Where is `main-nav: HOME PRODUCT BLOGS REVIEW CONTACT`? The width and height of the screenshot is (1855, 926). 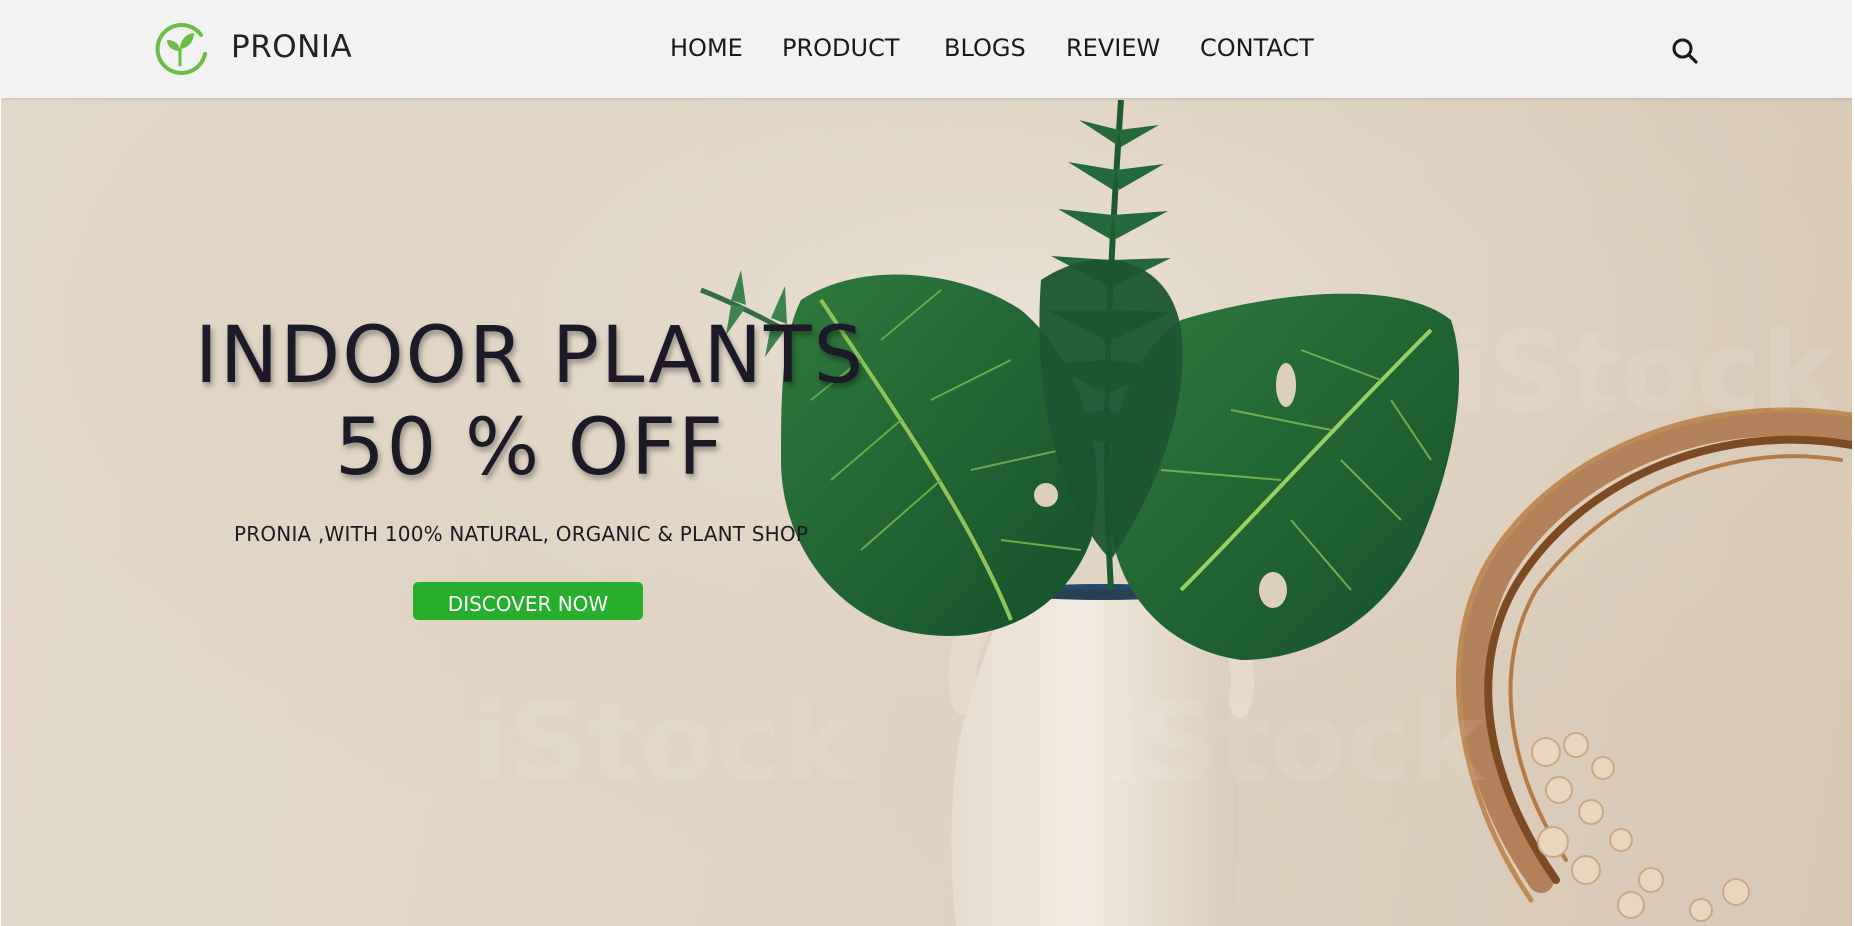 main-nav: HOME PRODUCT BLOGS REVIEW CONTACT is located at coordinates (992, 48).